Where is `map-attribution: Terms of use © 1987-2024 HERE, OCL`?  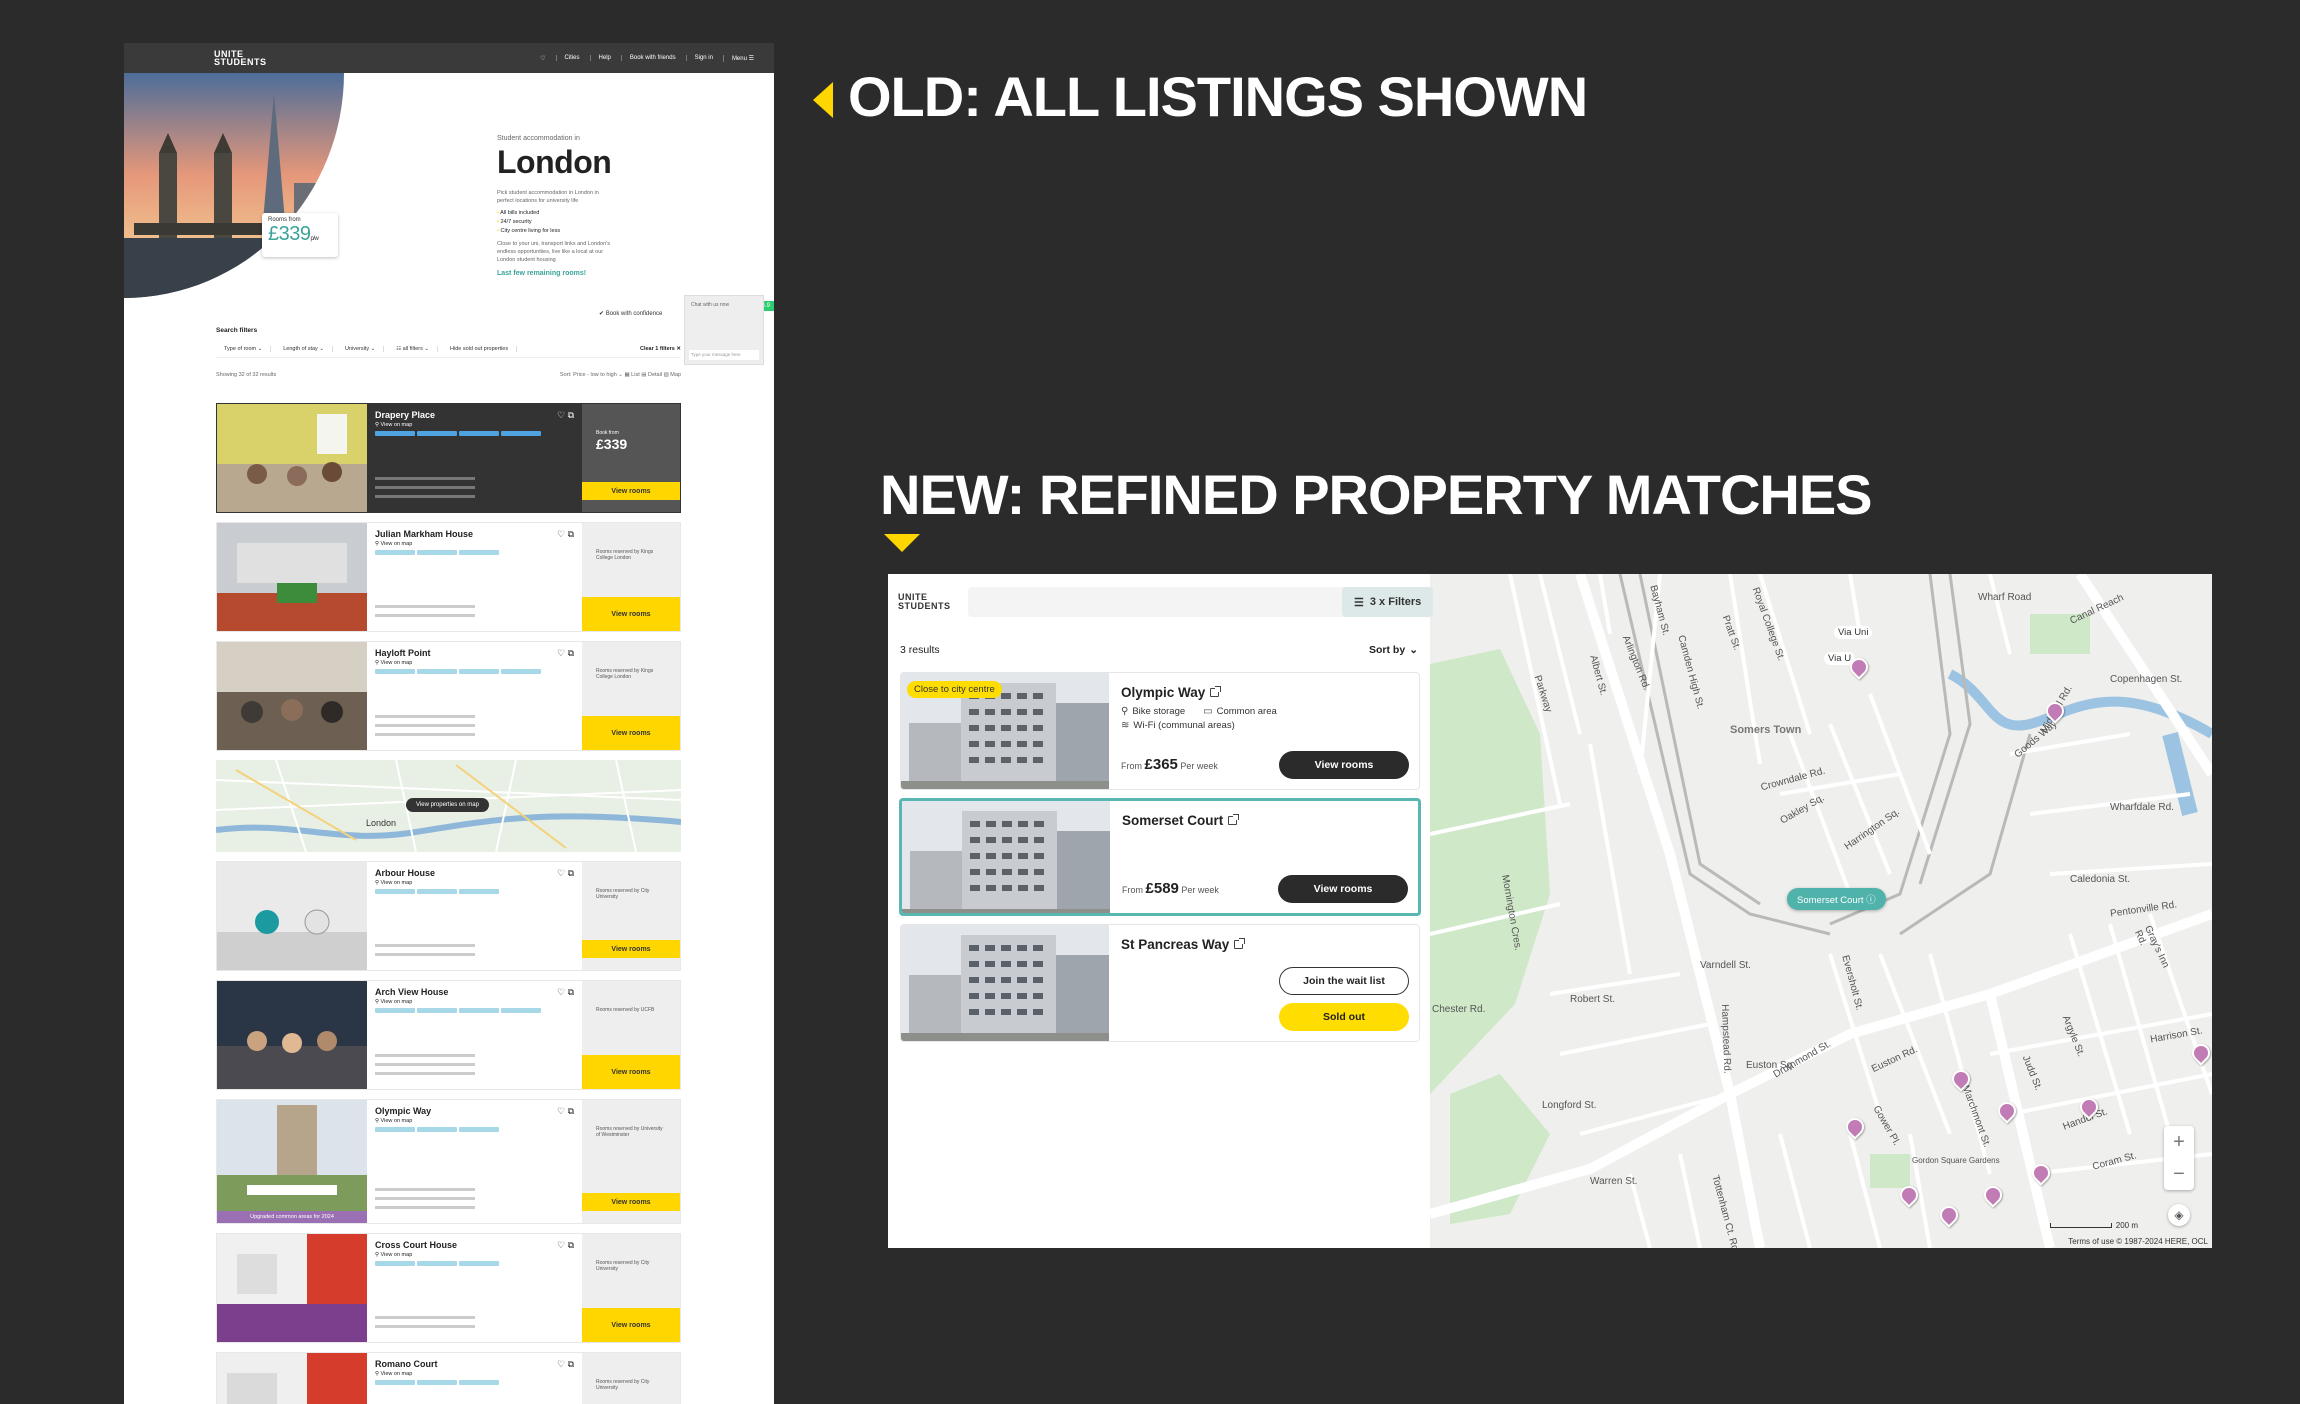 map-attribution: Terms of use © 1987-2024 HERE, OCL is located at coordinates (2138, 1241).